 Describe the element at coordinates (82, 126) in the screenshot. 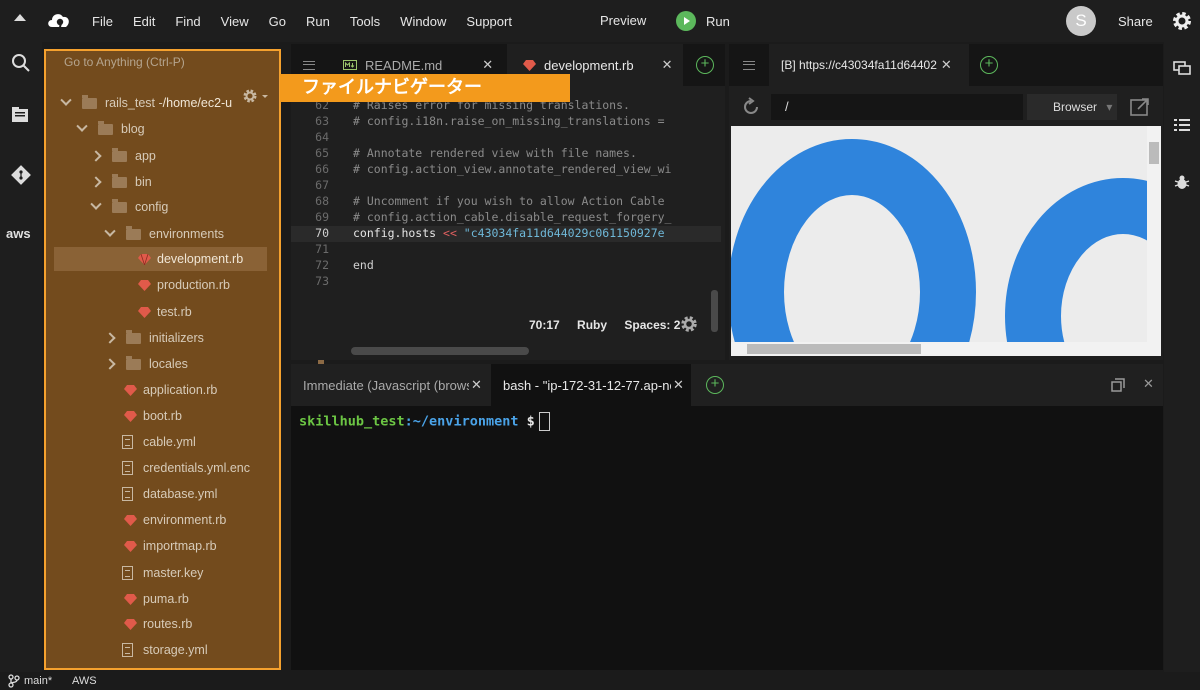

I see `chevron-down-icon` at that location.